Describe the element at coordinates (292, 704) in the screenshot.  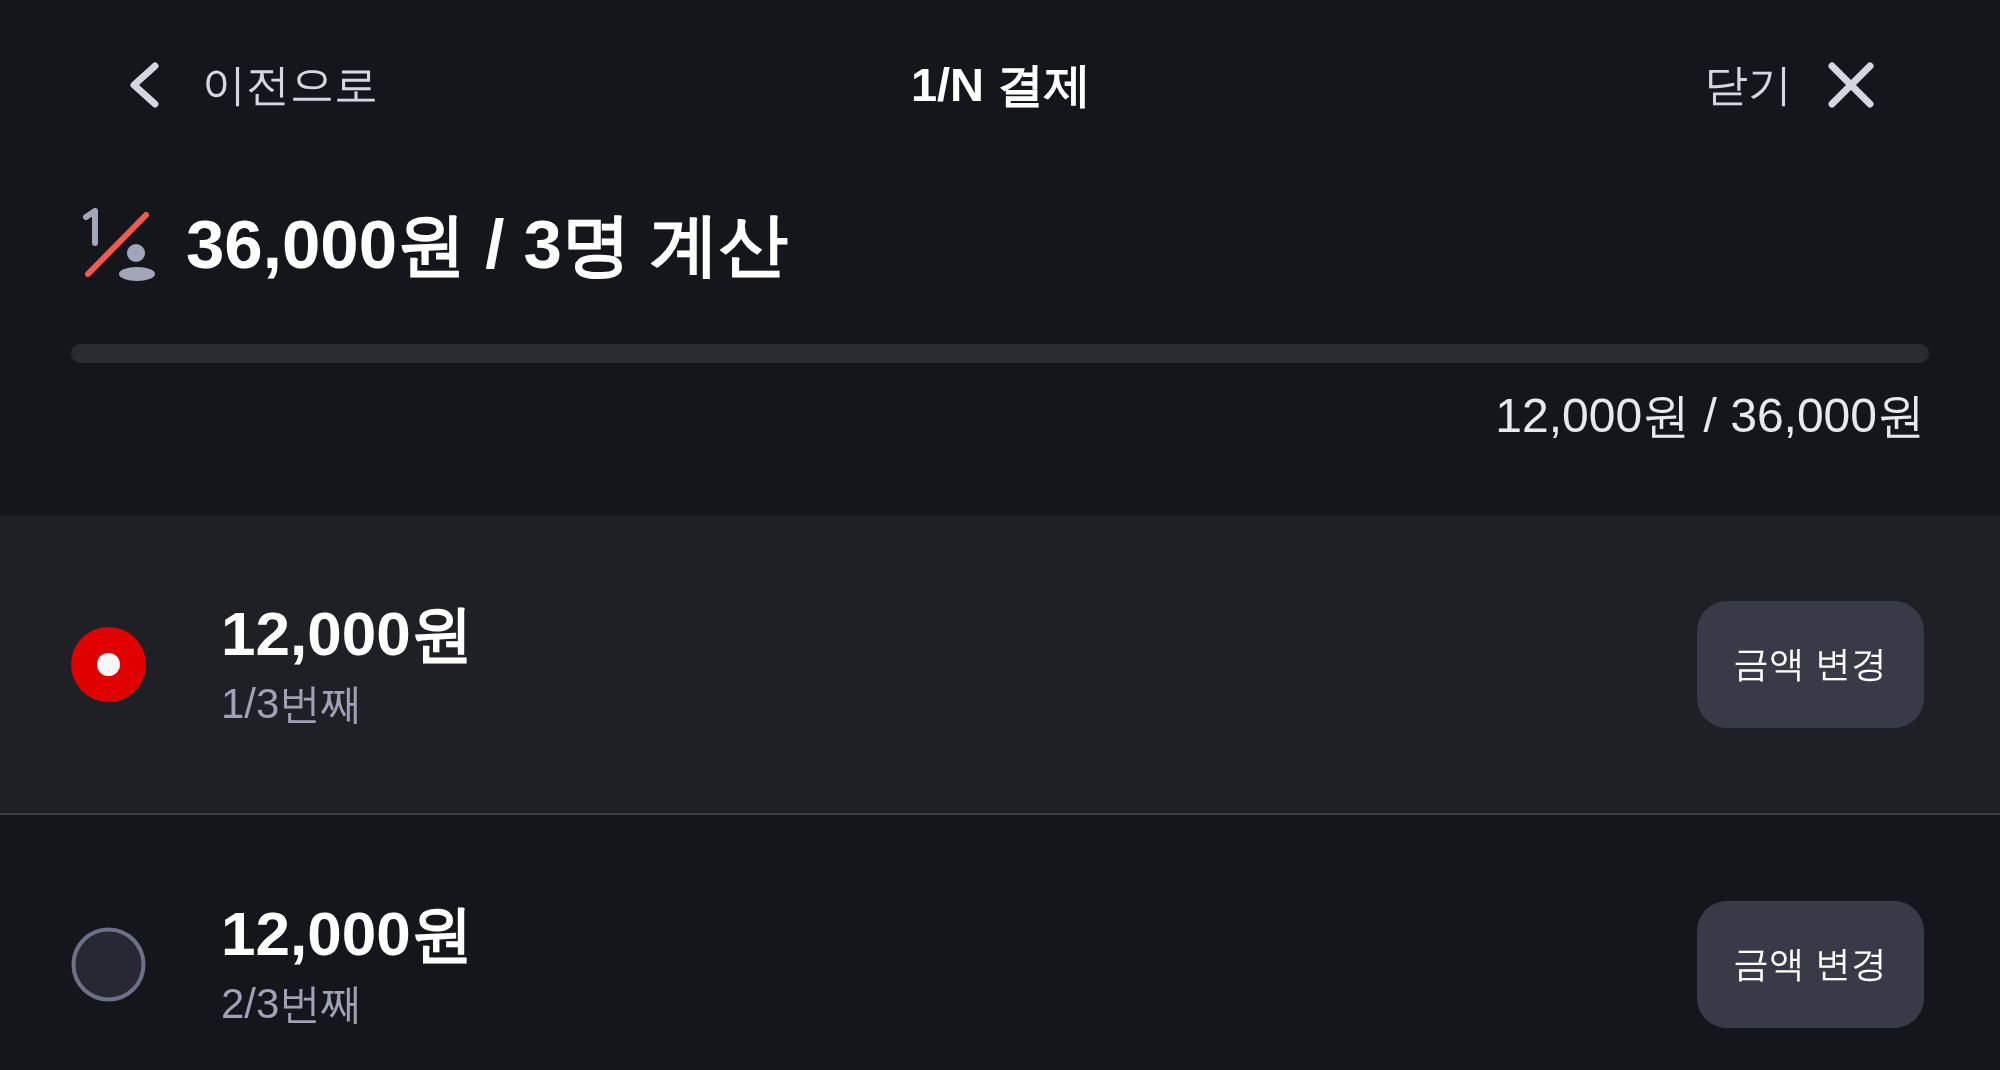
I see `payer-order: 1/3번째` at that location.